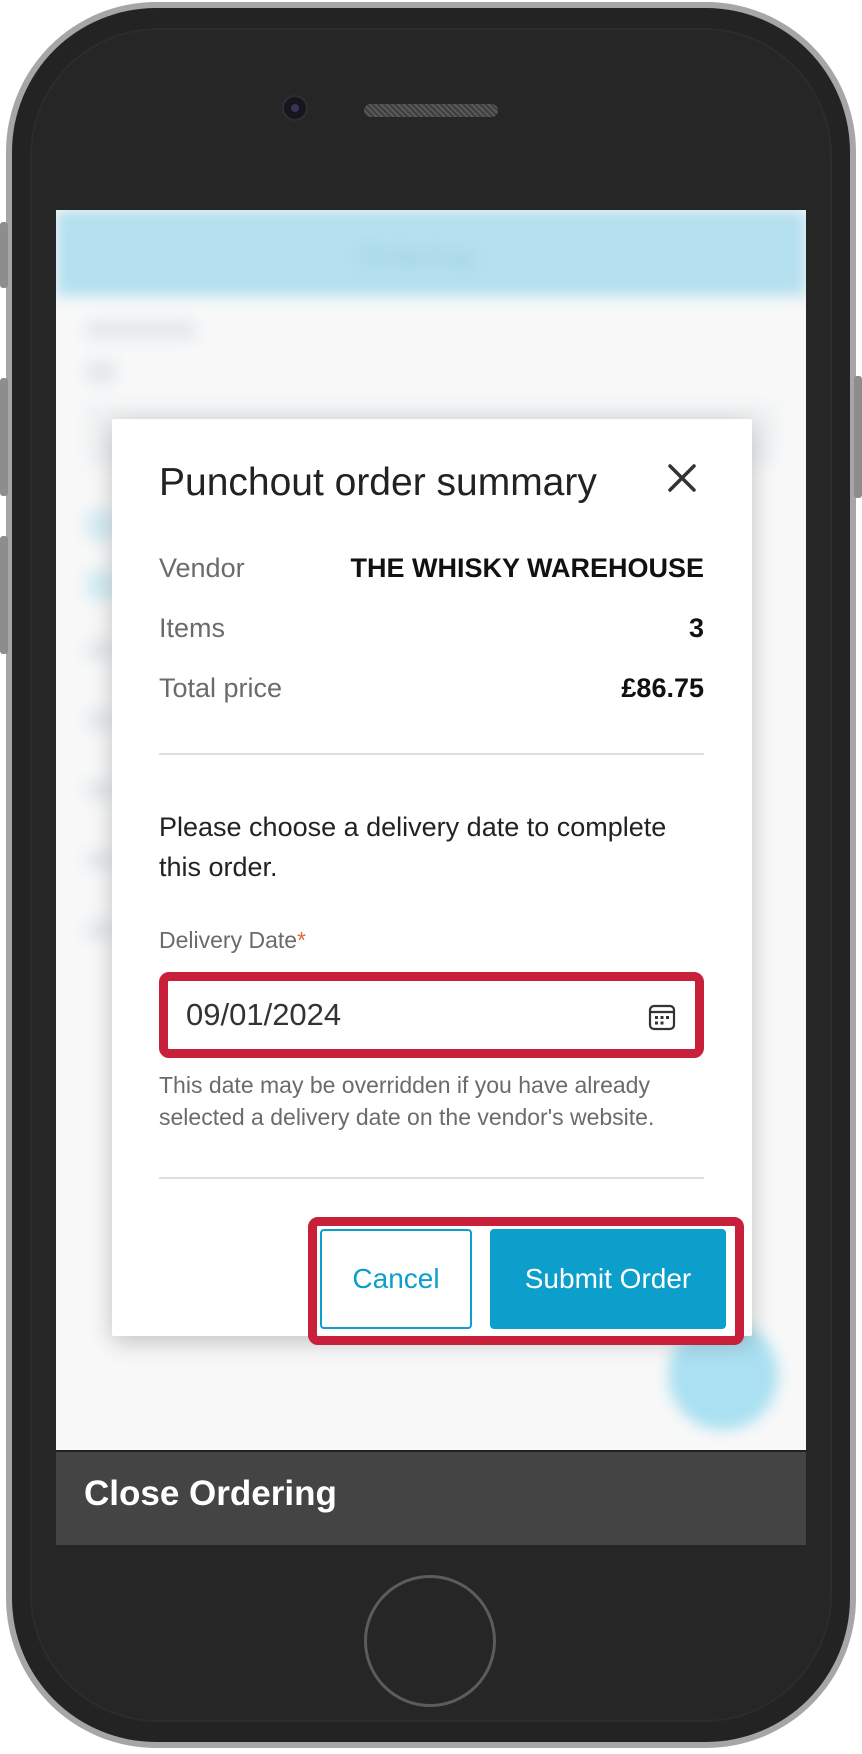 The image size is (862, 1754). I want to click on total-price-value: £86.75, so click(662, 688).